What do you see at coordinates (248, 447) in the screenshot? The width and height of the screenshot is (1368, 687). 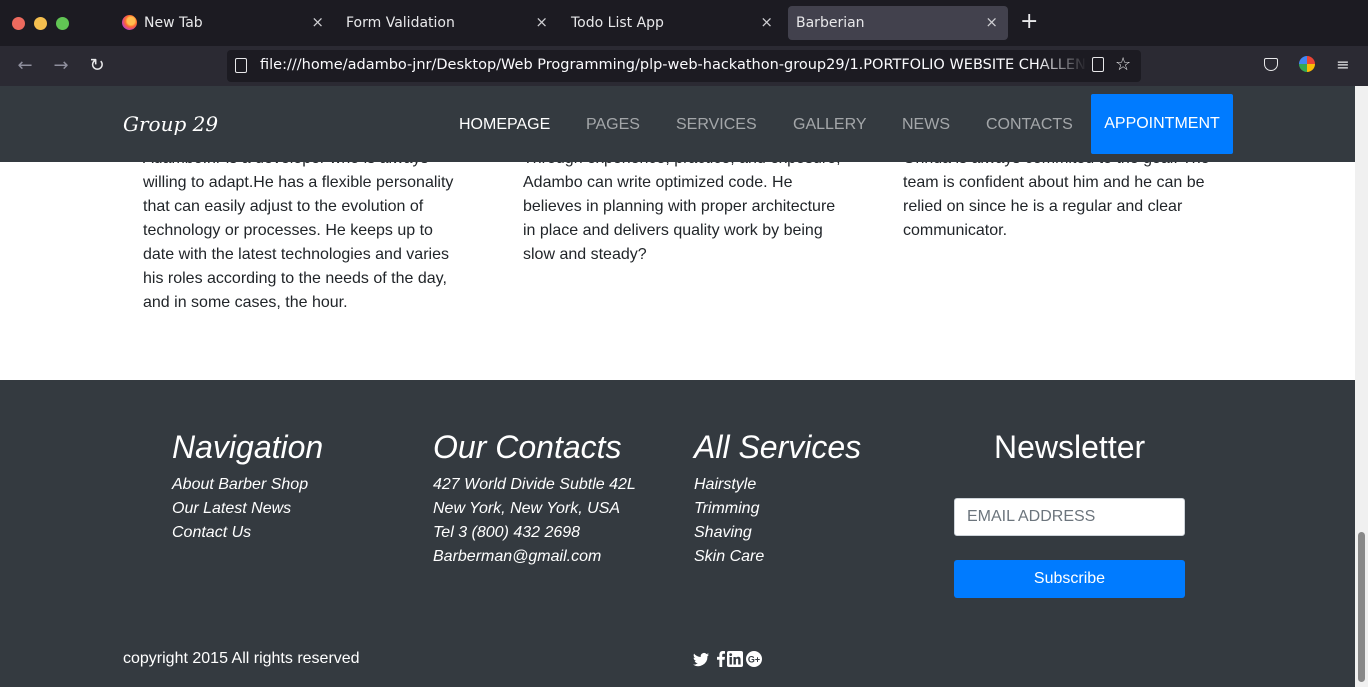 I see `footer-heading: Navigation` at bounding box center [248, 447].